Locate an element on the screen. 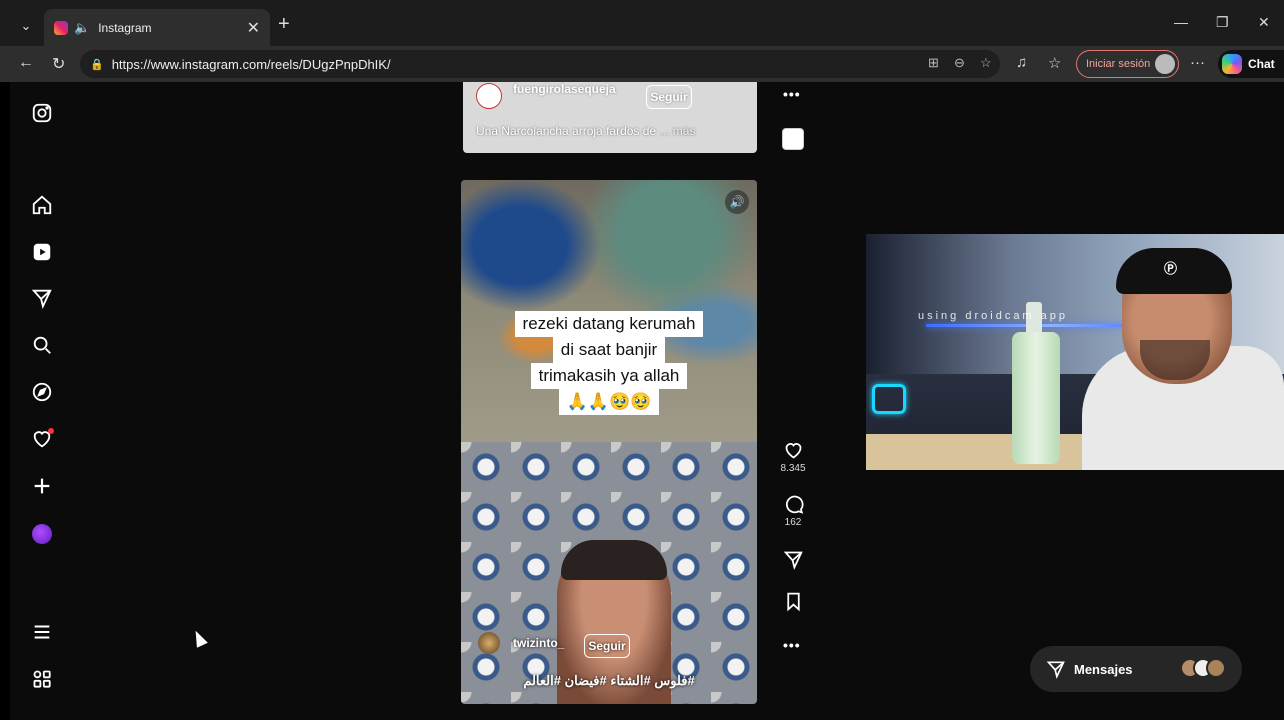 The image size is (1284, 720). overlay-line-2: di saat banjir is located at coordinates (609, 350).